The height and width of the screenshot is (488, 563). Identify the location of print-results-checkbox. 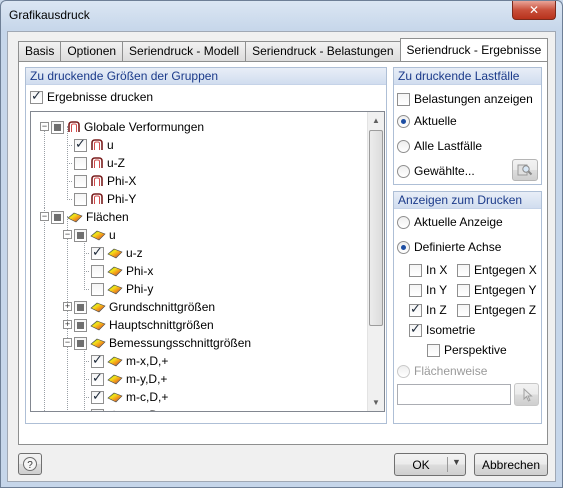
(36, 96).